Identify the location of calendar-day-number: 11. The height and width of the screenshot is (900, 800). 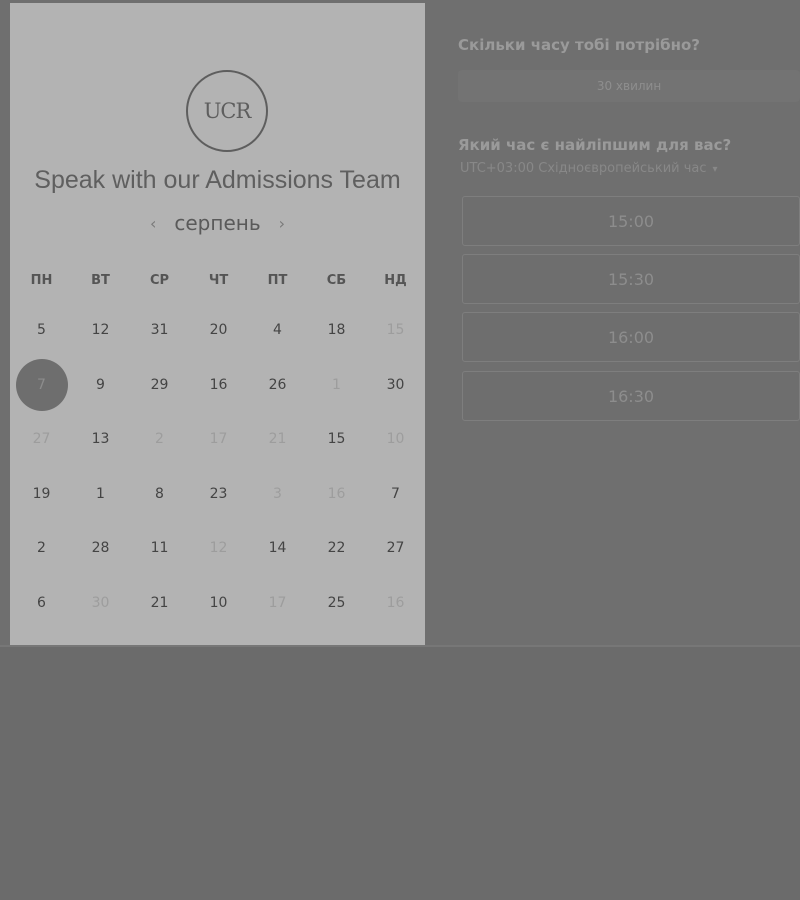
(159, 548).